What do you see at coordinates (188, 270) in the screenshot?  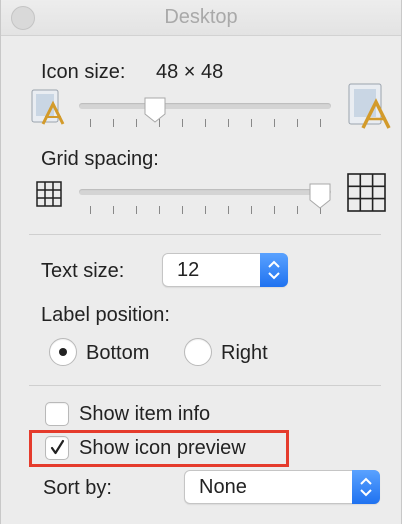 I see `text-size-value: 12` at bounding box center [188, 270].